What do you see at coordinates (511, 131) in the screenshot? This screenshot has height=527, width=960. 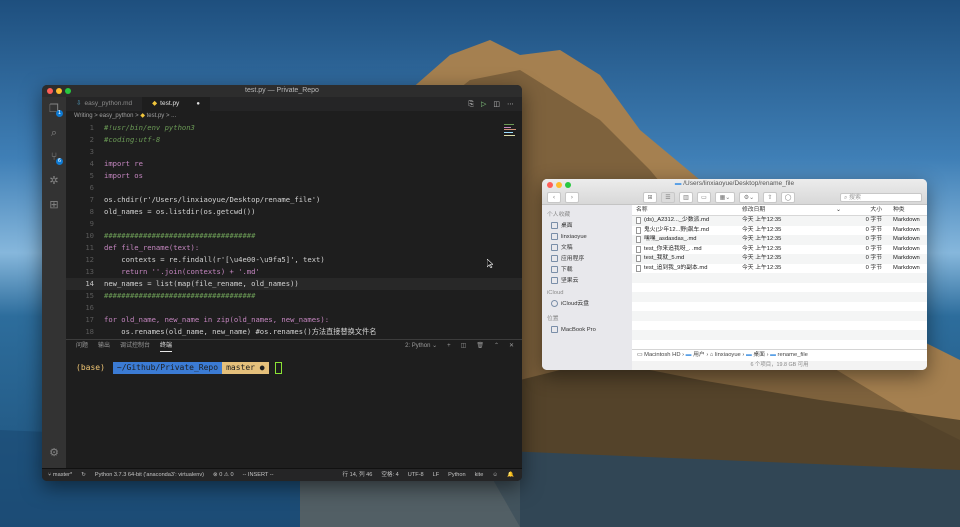 I see `minimap` at bounding box center [511, 131].